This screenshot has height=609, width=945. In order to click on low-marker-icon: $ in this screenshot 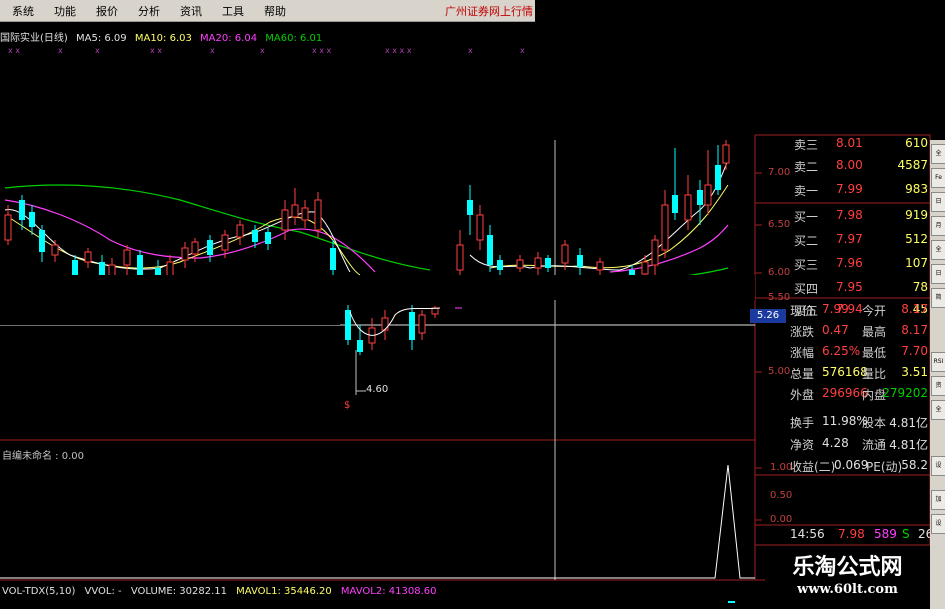, I will do `click(347, 405)`.